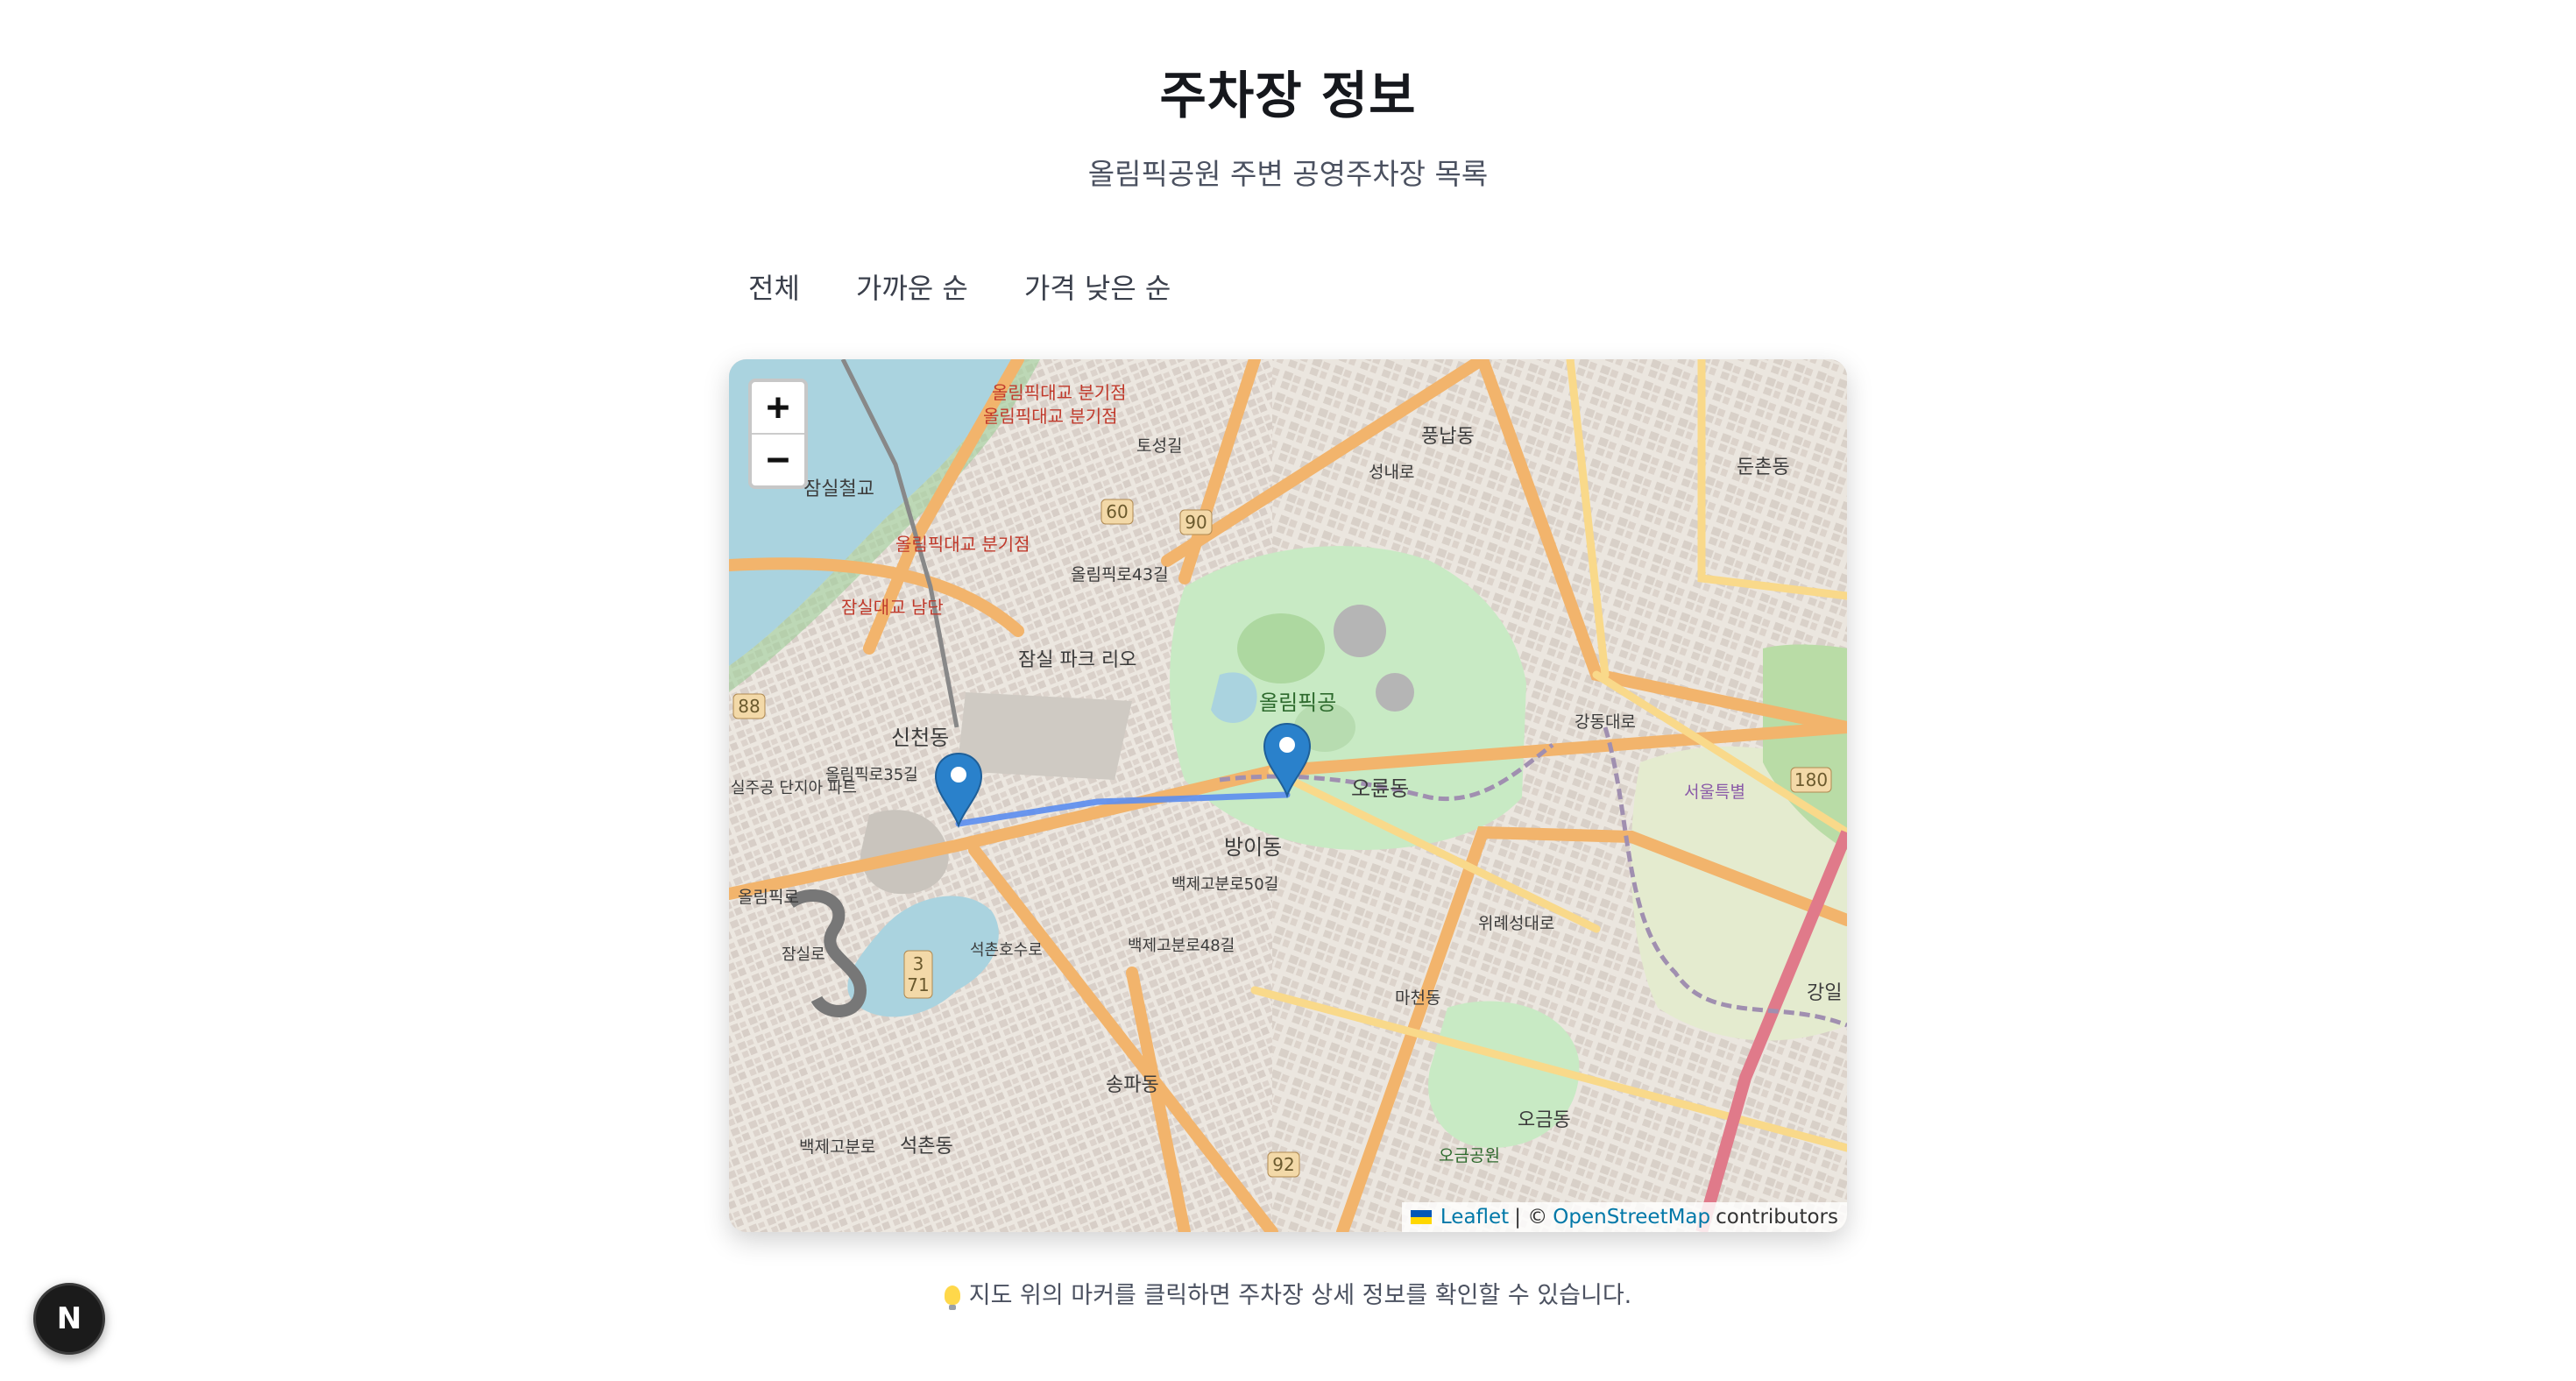 This screenshot has height=1381, width=2576. What do you see at coordinates (1224, 885) in the screenshot?
I see `map-label-baekje-50: 백제고분로50길` at bounding box center [1224, 885].